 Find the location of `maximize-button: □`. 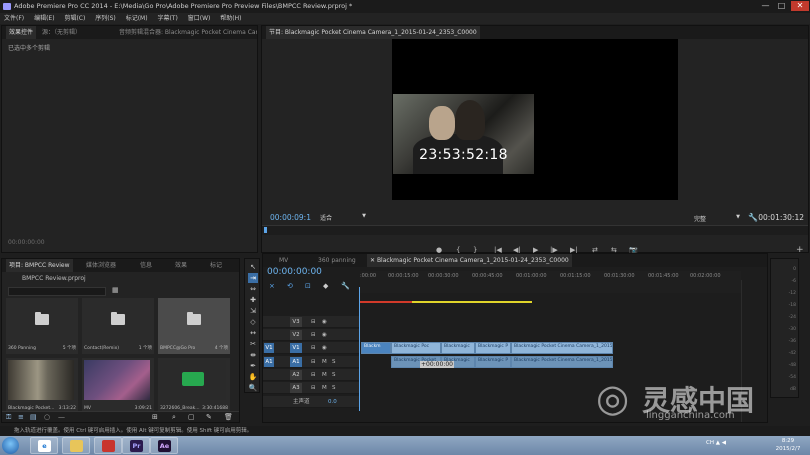

maximize-button: □ is located at coordinates (781, 6).